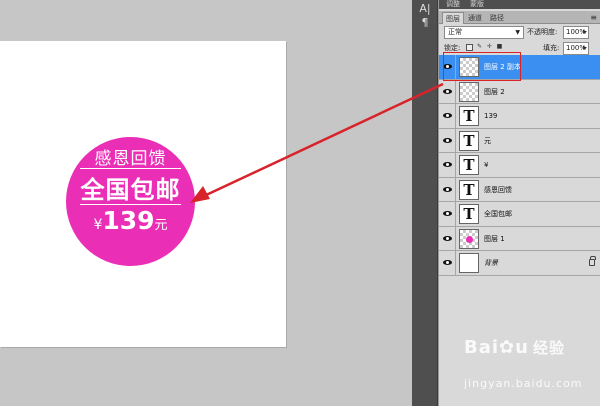 The image size is (600, 406). What do you see at coordinates (507, 347) in the screenshot?
I see `paw-icon: ✿` at bounding box center [507, 347].